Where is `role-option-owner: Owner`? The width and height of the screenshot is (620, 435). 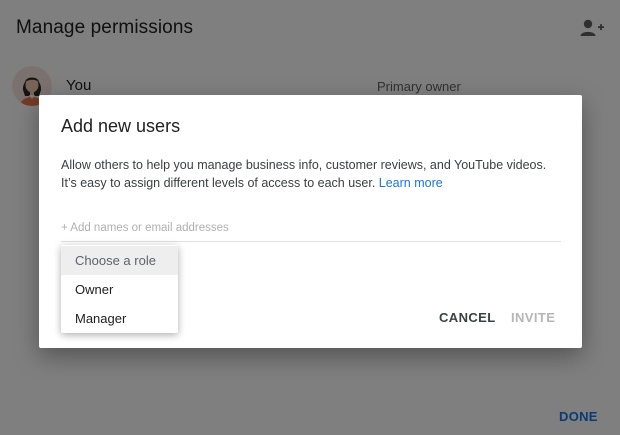 role-option-owner: Owner is located at coordinates (119, 289).